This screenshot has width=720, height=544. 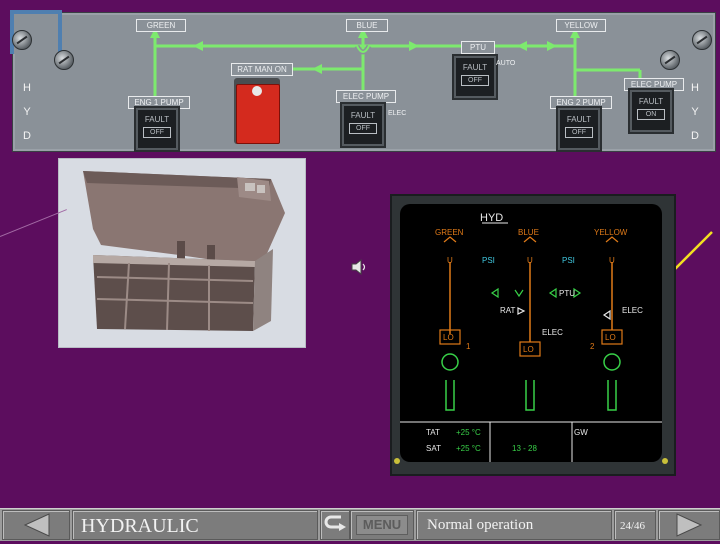 I want to click on ecam-yellow-label: YELLOW, so click(x=611, y=232).